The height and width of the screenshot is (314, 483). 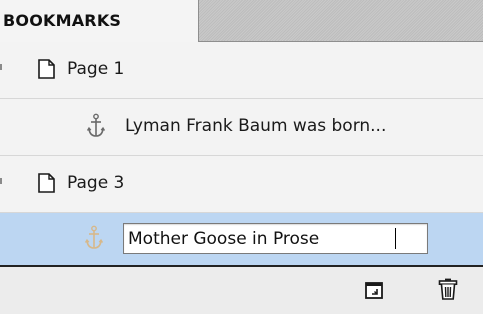 What do you see at coordinates (224, 239) in the screenshot?
I see `bookmark-name-input-value: Mother Goose in Prose` at bounding box center [224, 239].